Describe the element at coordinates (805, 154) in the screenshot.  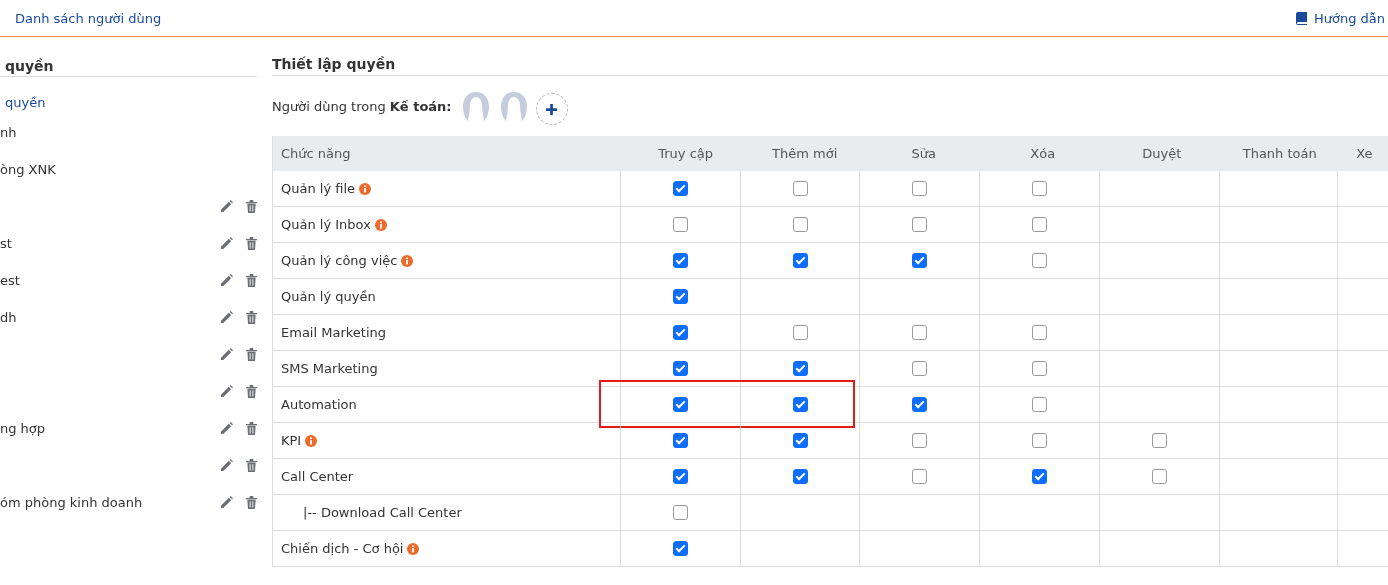
I see `column-header: Thêm mới` at that location.